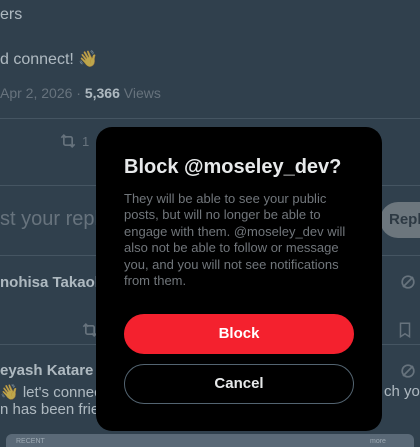 The width and height of the screenshot is (420, 447). Describe the element at coordinates (233, 167) in the screenshot. I see `dialog-title: Block @moseley_dev?` at that location.